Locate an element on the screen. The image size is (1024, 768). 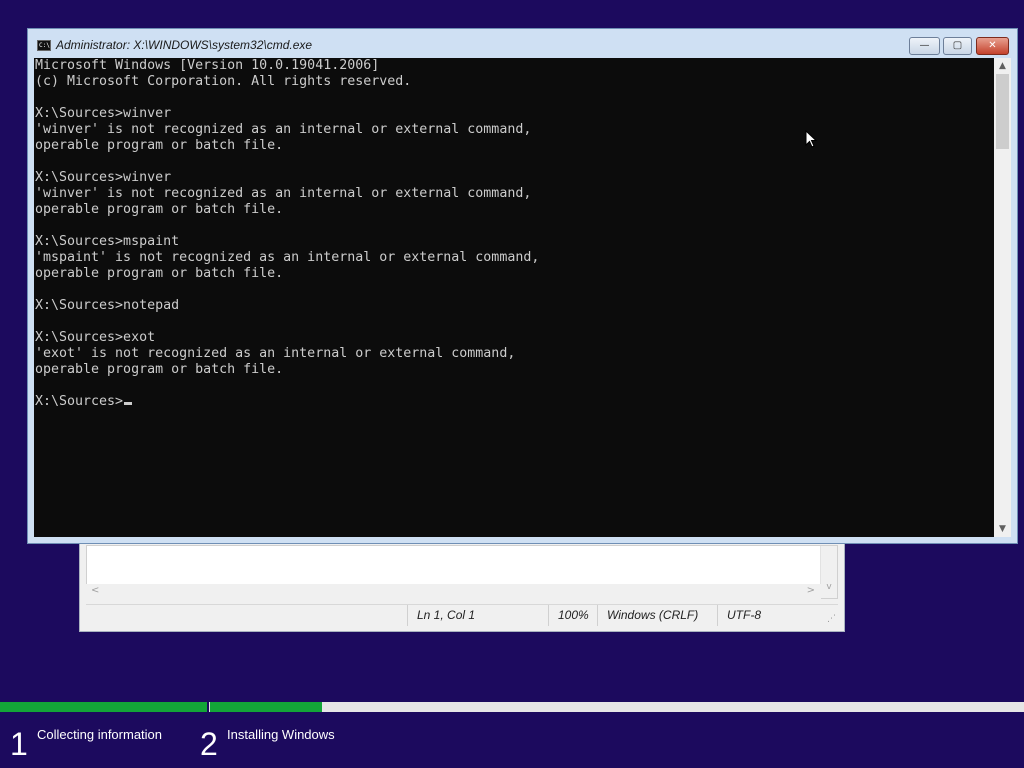
progress-divider is located at coordinates (208, 707).